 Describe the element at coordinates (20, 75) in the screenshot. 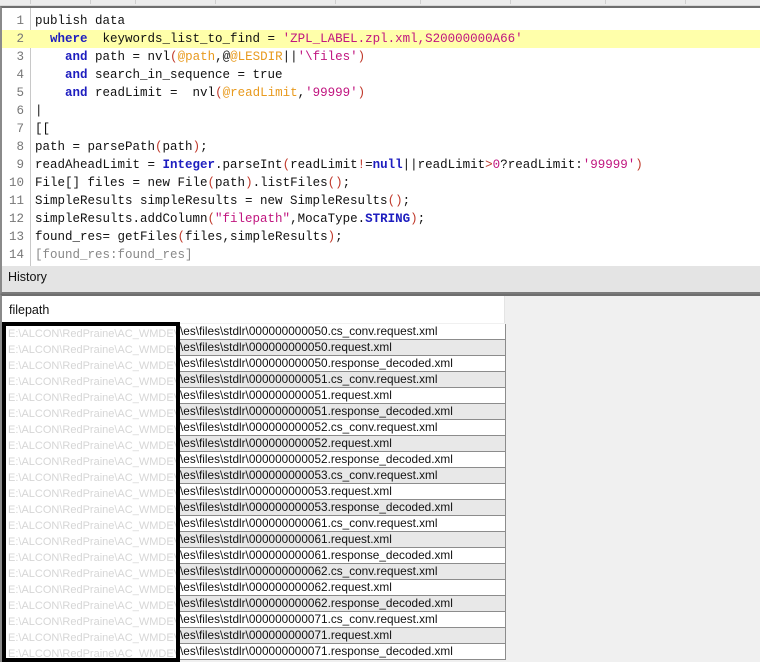

I see `line-number: 4` at that location.